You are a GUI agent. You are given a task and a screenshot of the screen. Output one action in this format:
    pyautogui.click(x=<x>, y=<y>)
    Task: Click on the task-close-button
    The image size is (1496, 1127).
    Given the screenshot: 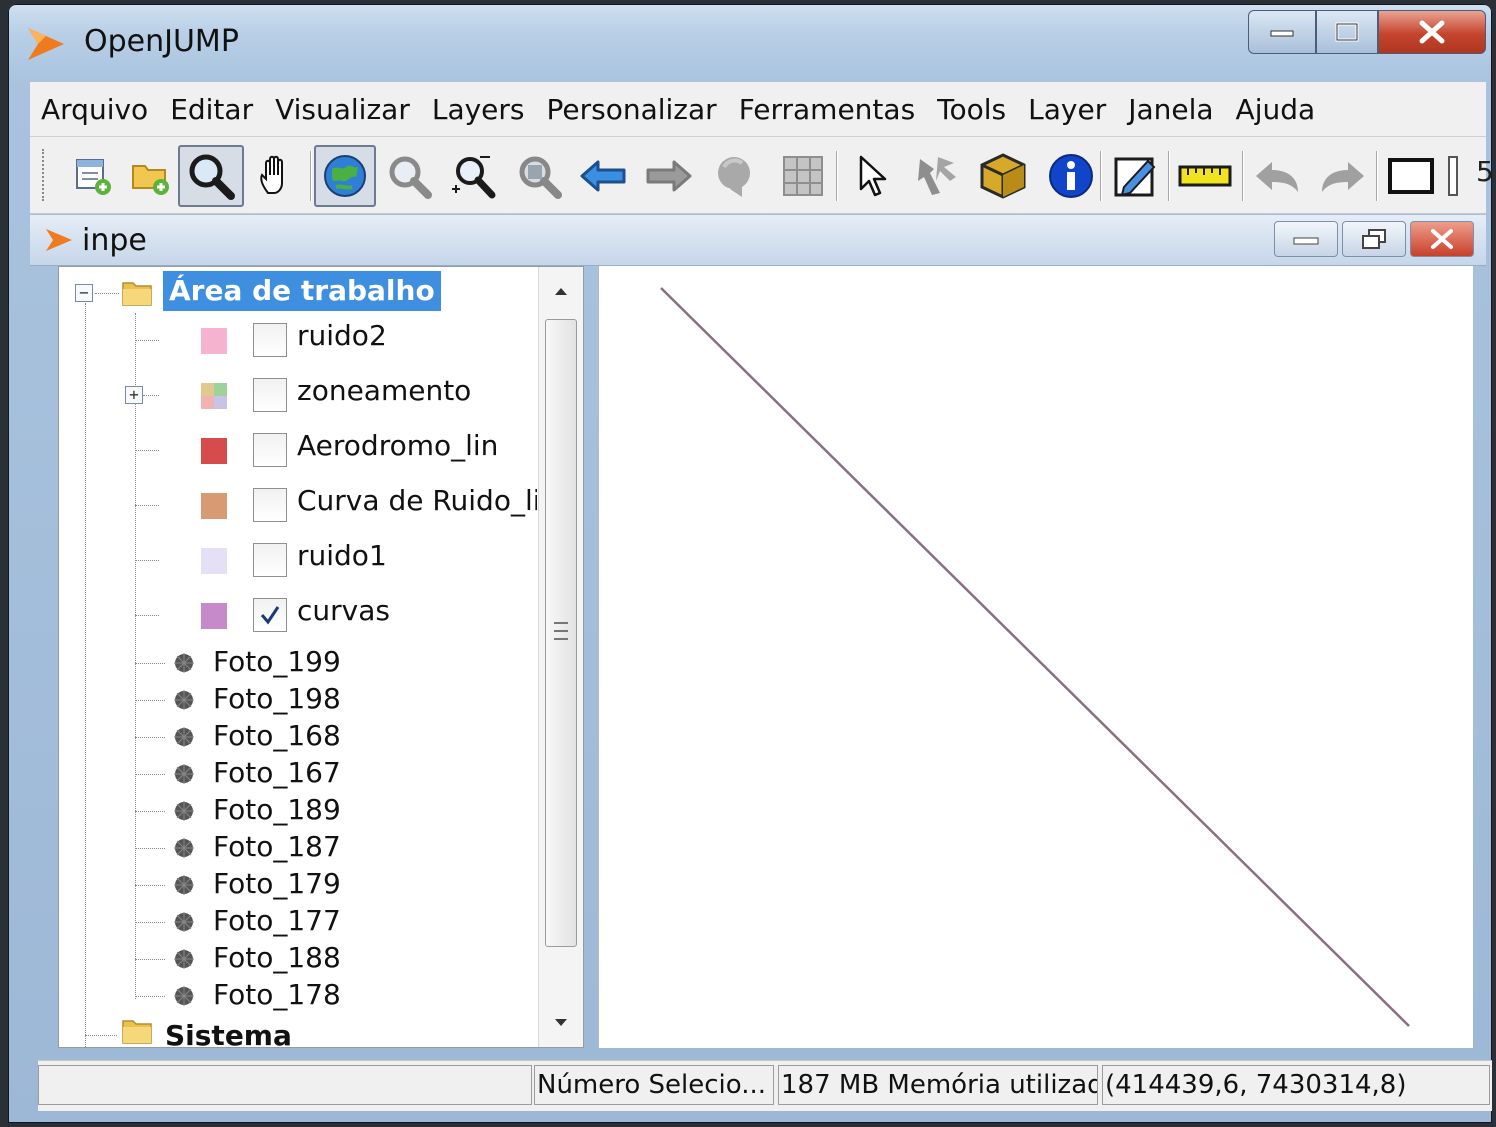 What is the action you would take?
    pyautogui.click(x=1442, y=239)
    